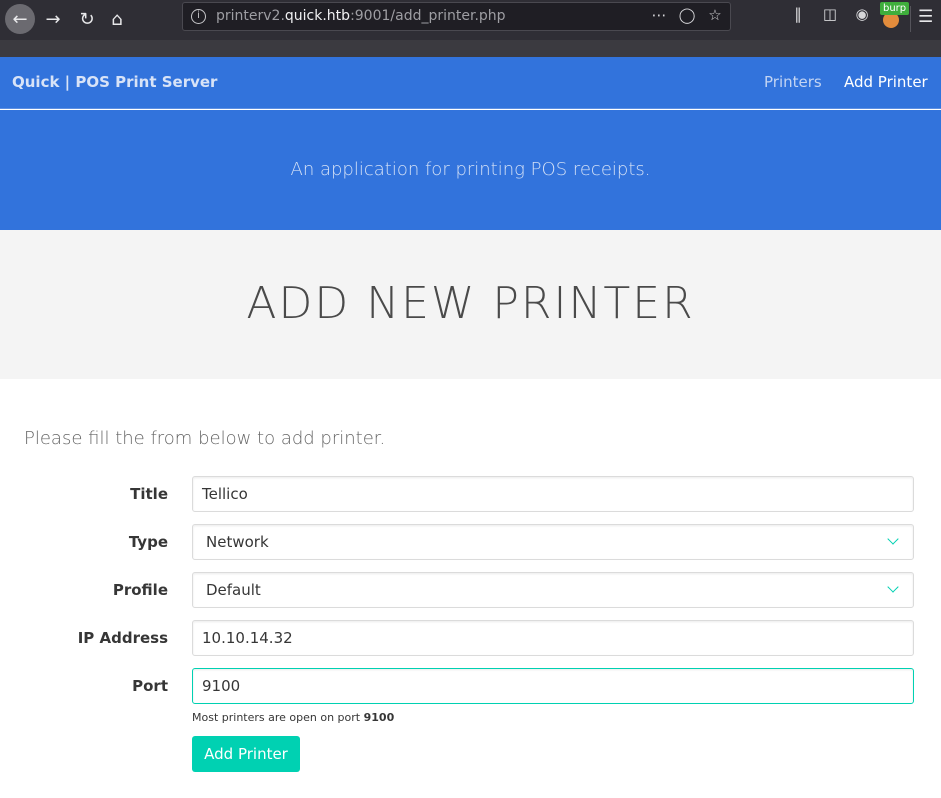 Image resolution: width=941 pixels, height=798 pixels. I want to click on profile-select: Default, so click(553, 590).